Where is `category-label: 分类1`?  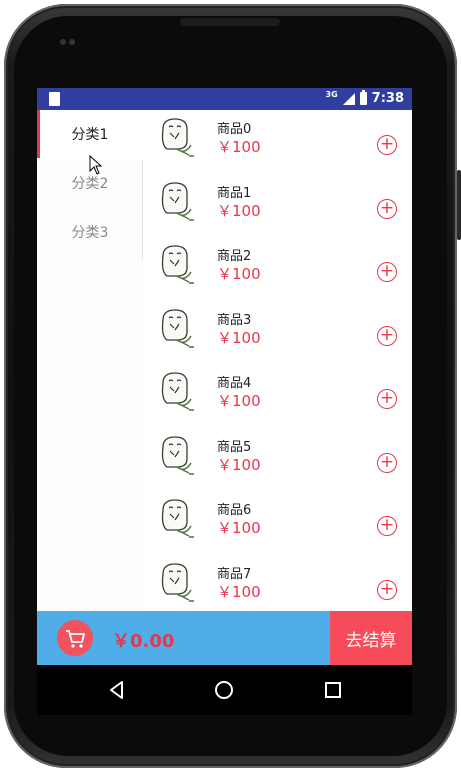
category-label: 分类1 is located at coordinates (90, 135).